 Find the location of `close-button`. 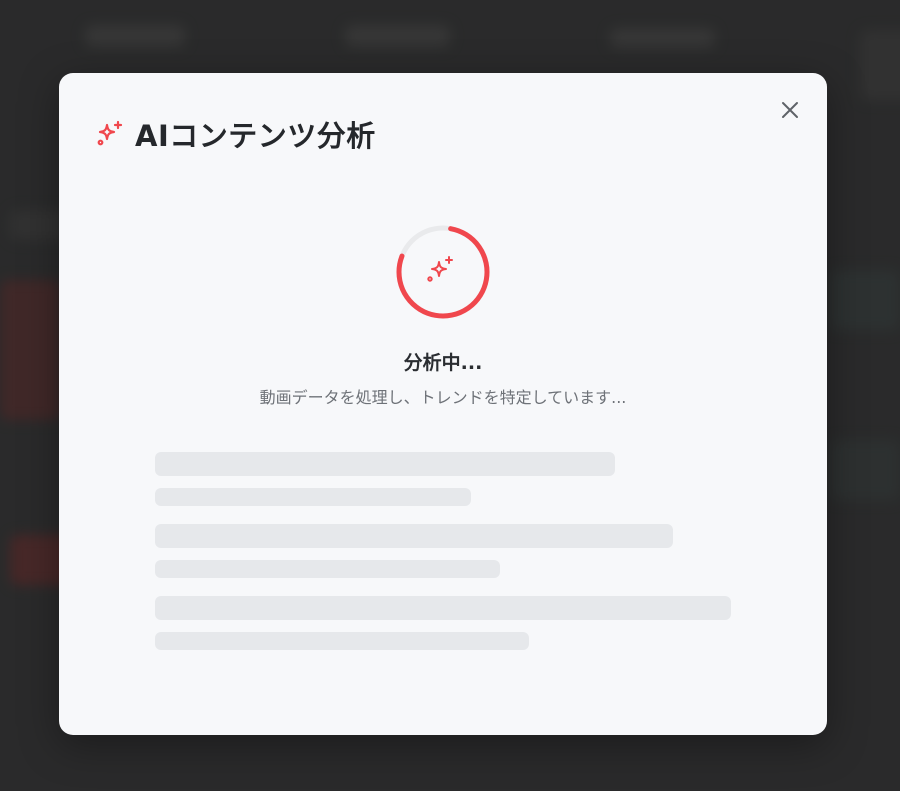

close-button is located at coordinates (790, 110).